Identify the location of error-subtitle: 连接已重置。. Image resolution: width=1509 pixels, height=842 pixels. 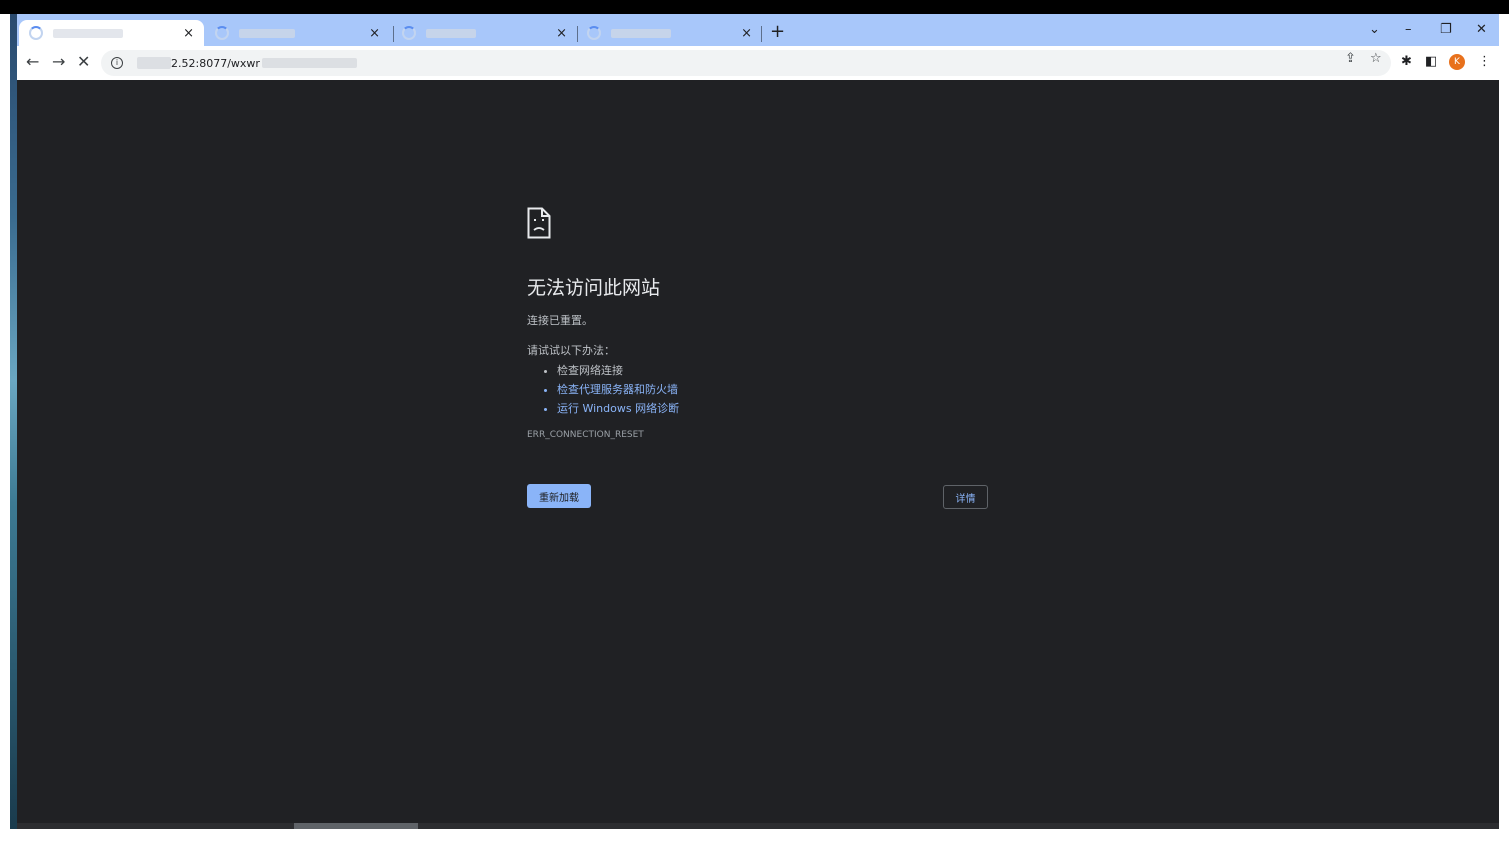
(560, 320).